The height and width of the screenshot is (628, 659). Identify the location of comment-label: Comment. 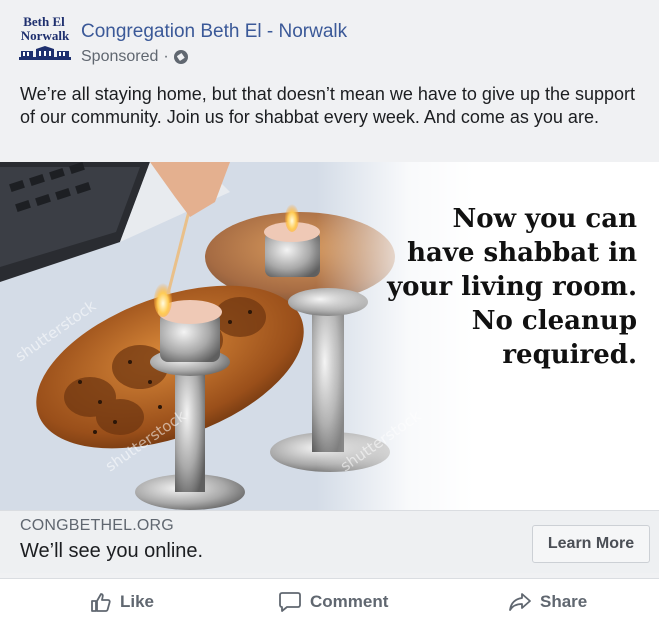
(349, 601).